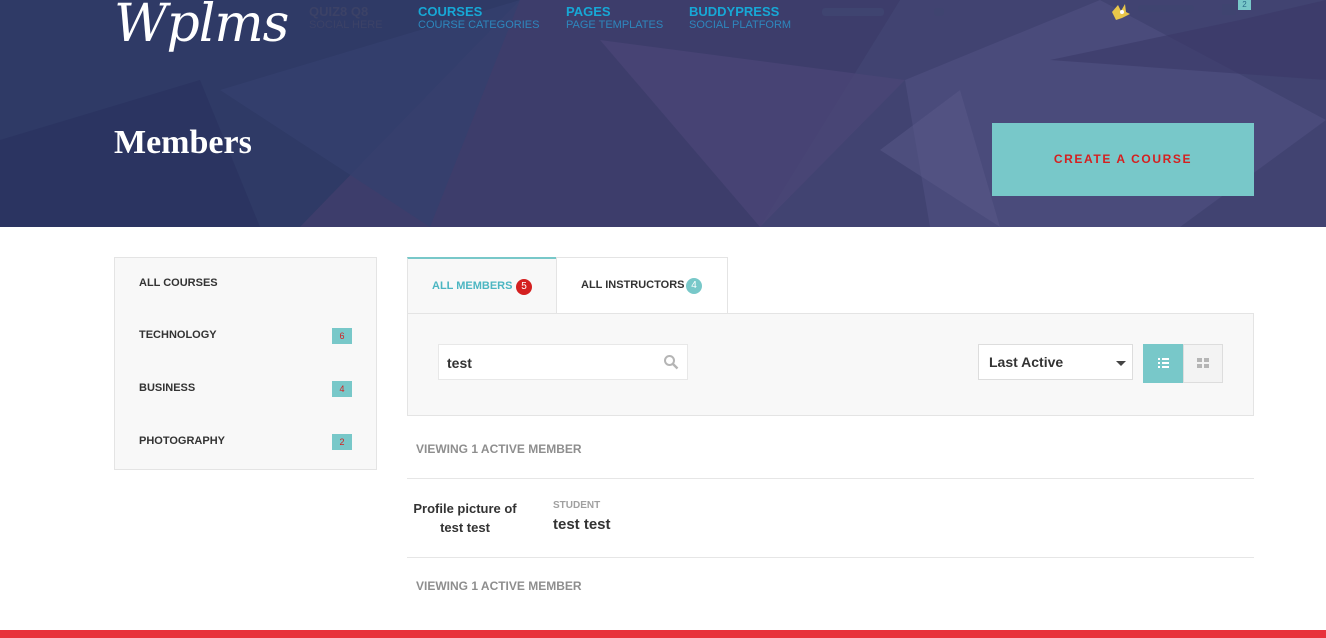 The image size is (1326, 638). What do you see at coordinates (245, 443) in the screenshot?
I see `sidebar-item-photography: PHOTOGRAPHY 2` at bounding box center [245, 443].